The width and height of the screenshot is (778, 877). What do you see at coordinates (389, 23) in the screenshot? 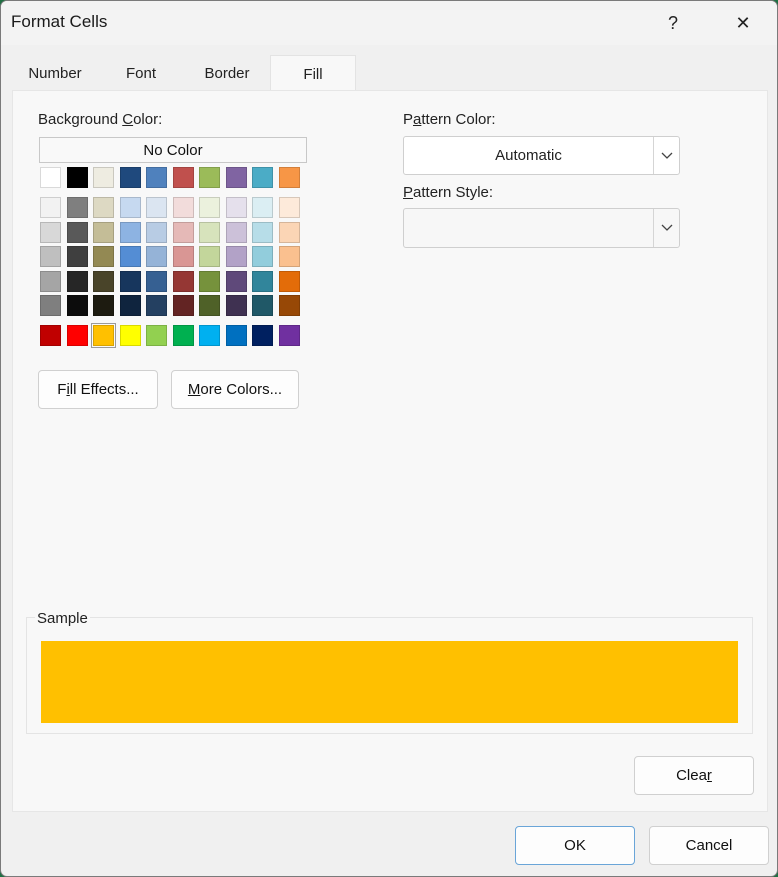
I see `title-bar: Format Cells ? ✕` at bounding box center [389, 23].